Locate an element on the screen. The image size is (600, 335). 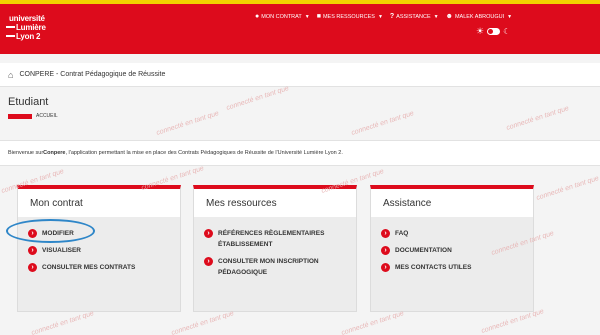
page-title: Etudiant is located at coordinates (28, 102).